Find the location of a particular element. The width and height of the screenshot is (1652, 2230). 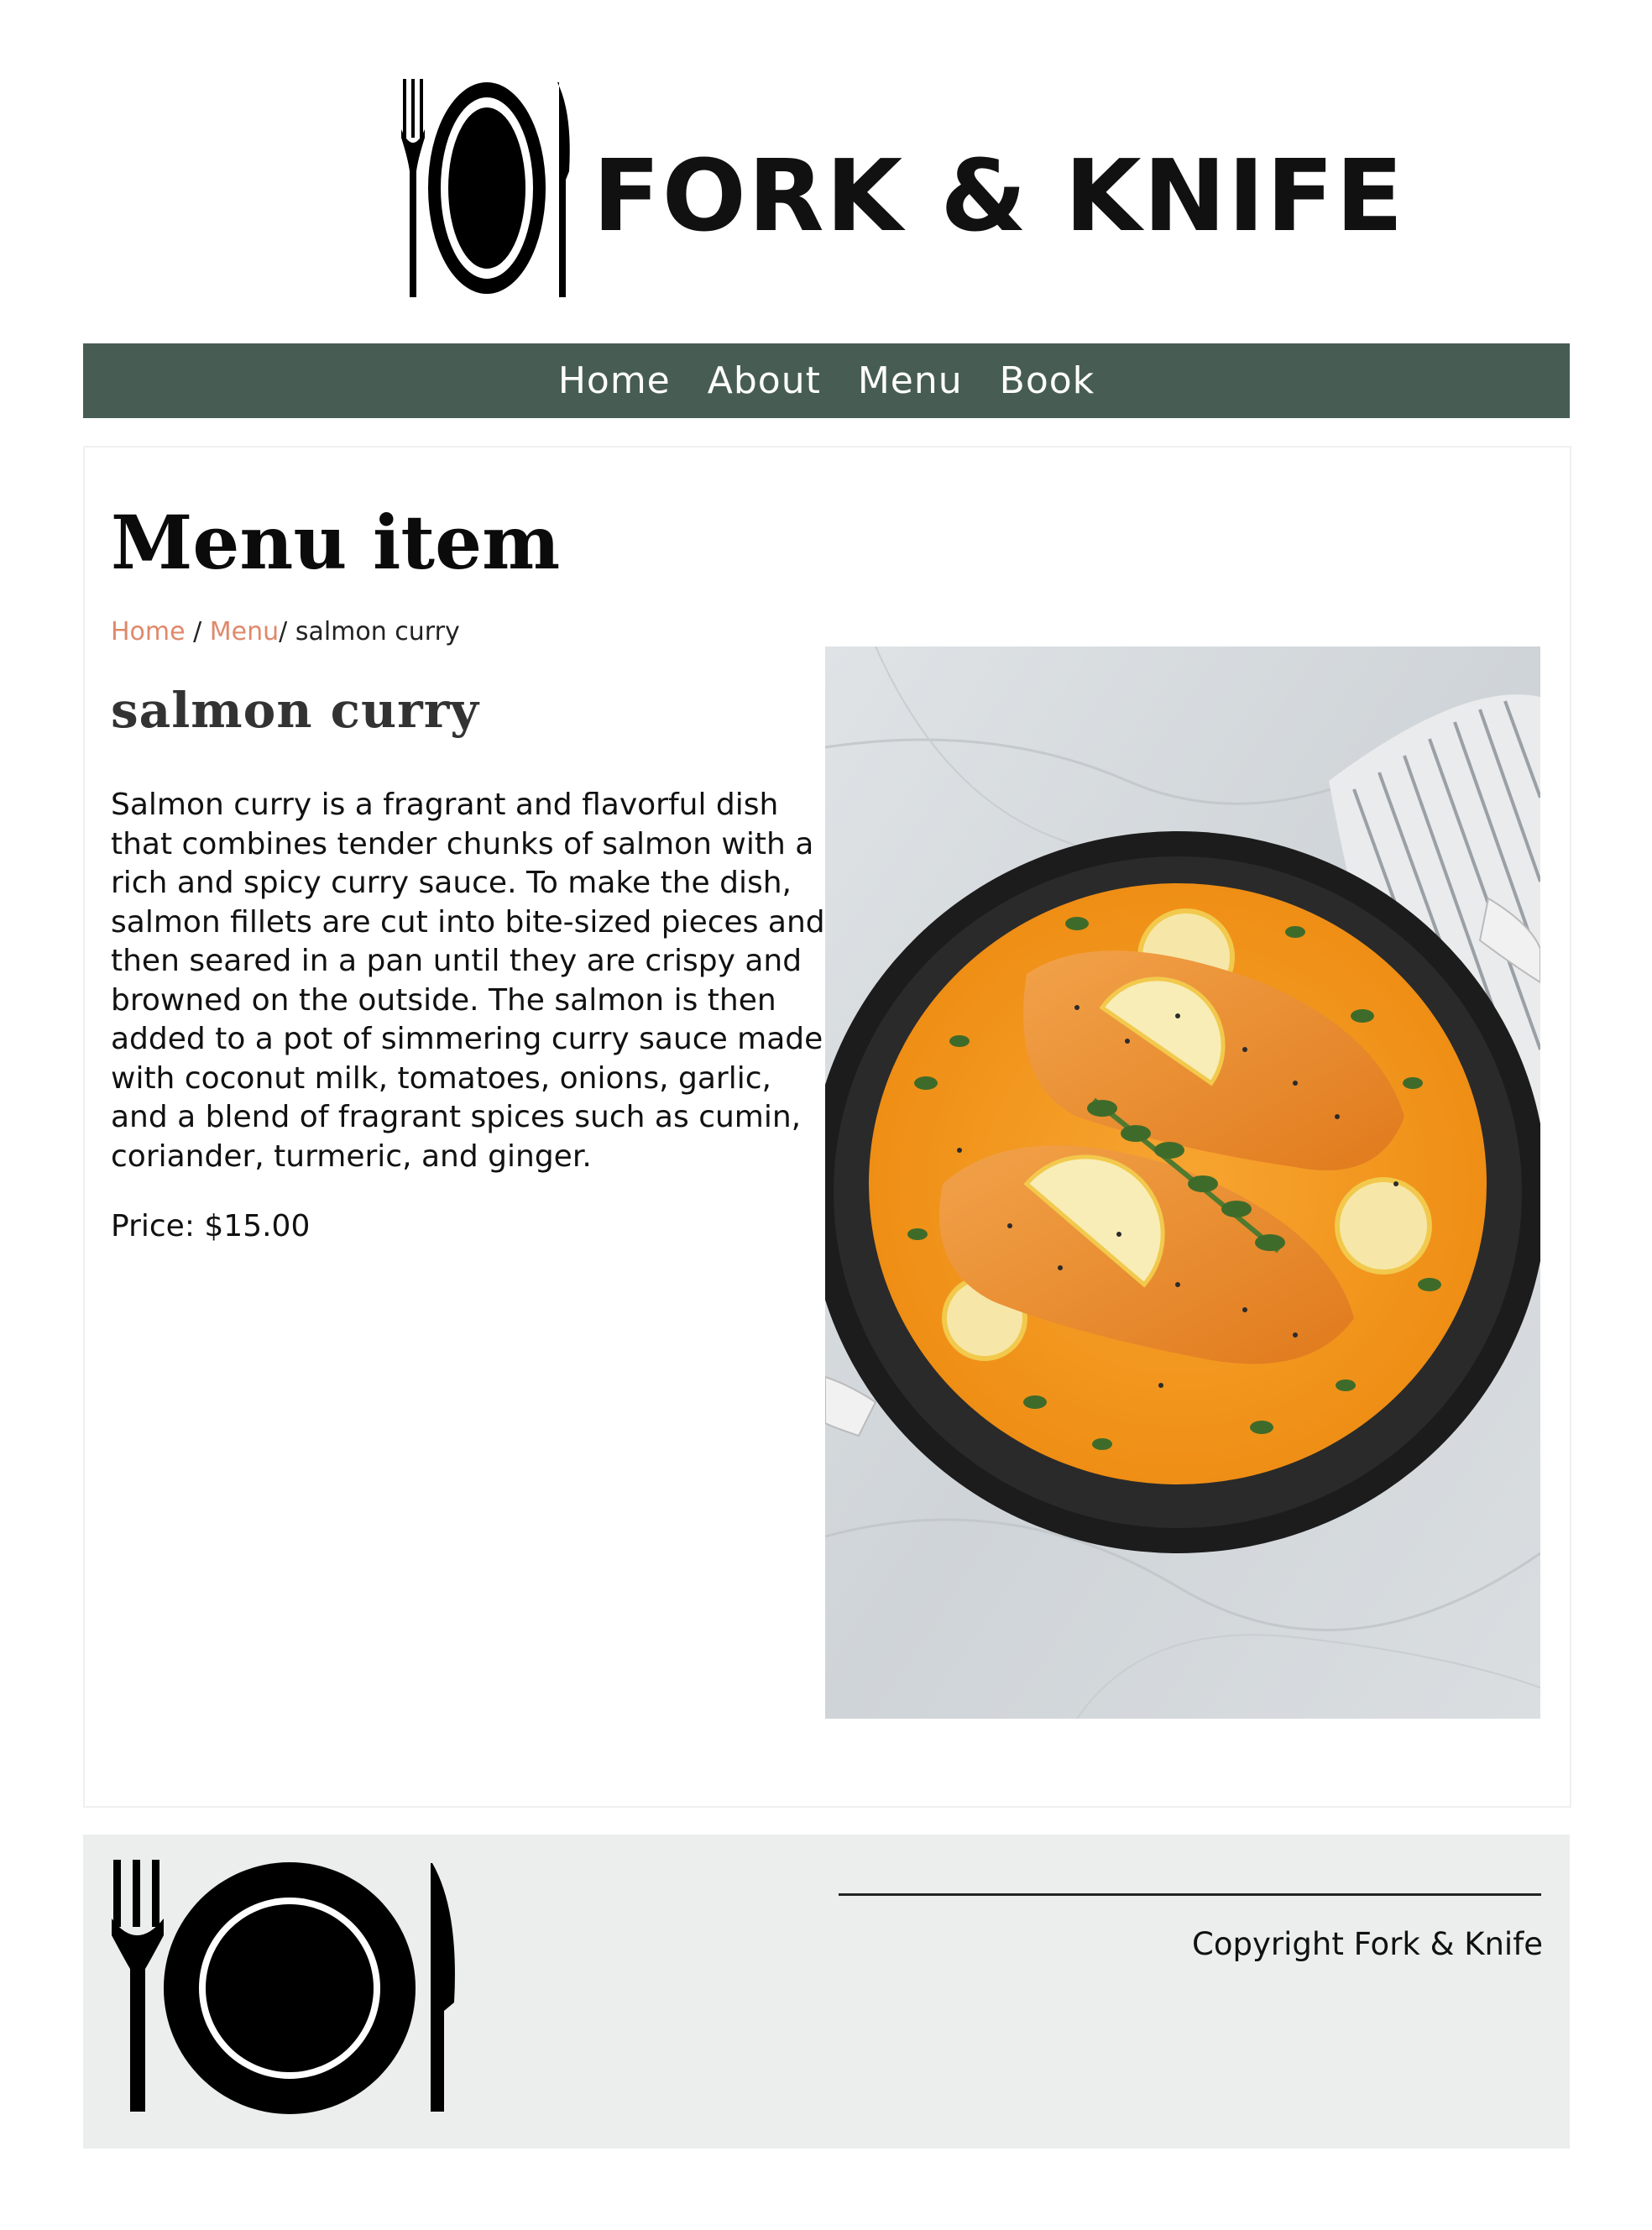

page-title: Menu item is located at coordinates (336, 542).